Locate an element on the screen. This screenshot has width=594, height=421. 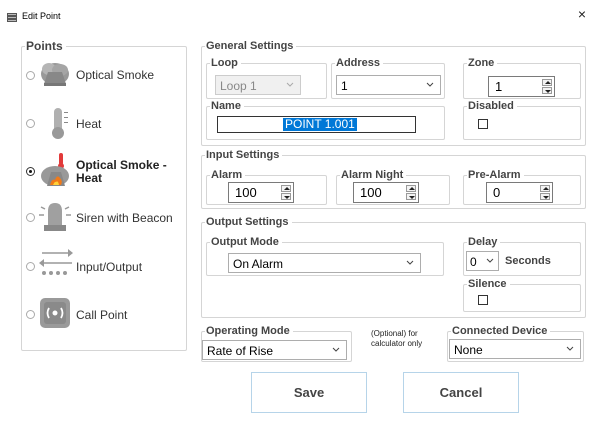
pre-alarm-spinner: 0 is located at coordinates (519, 192).